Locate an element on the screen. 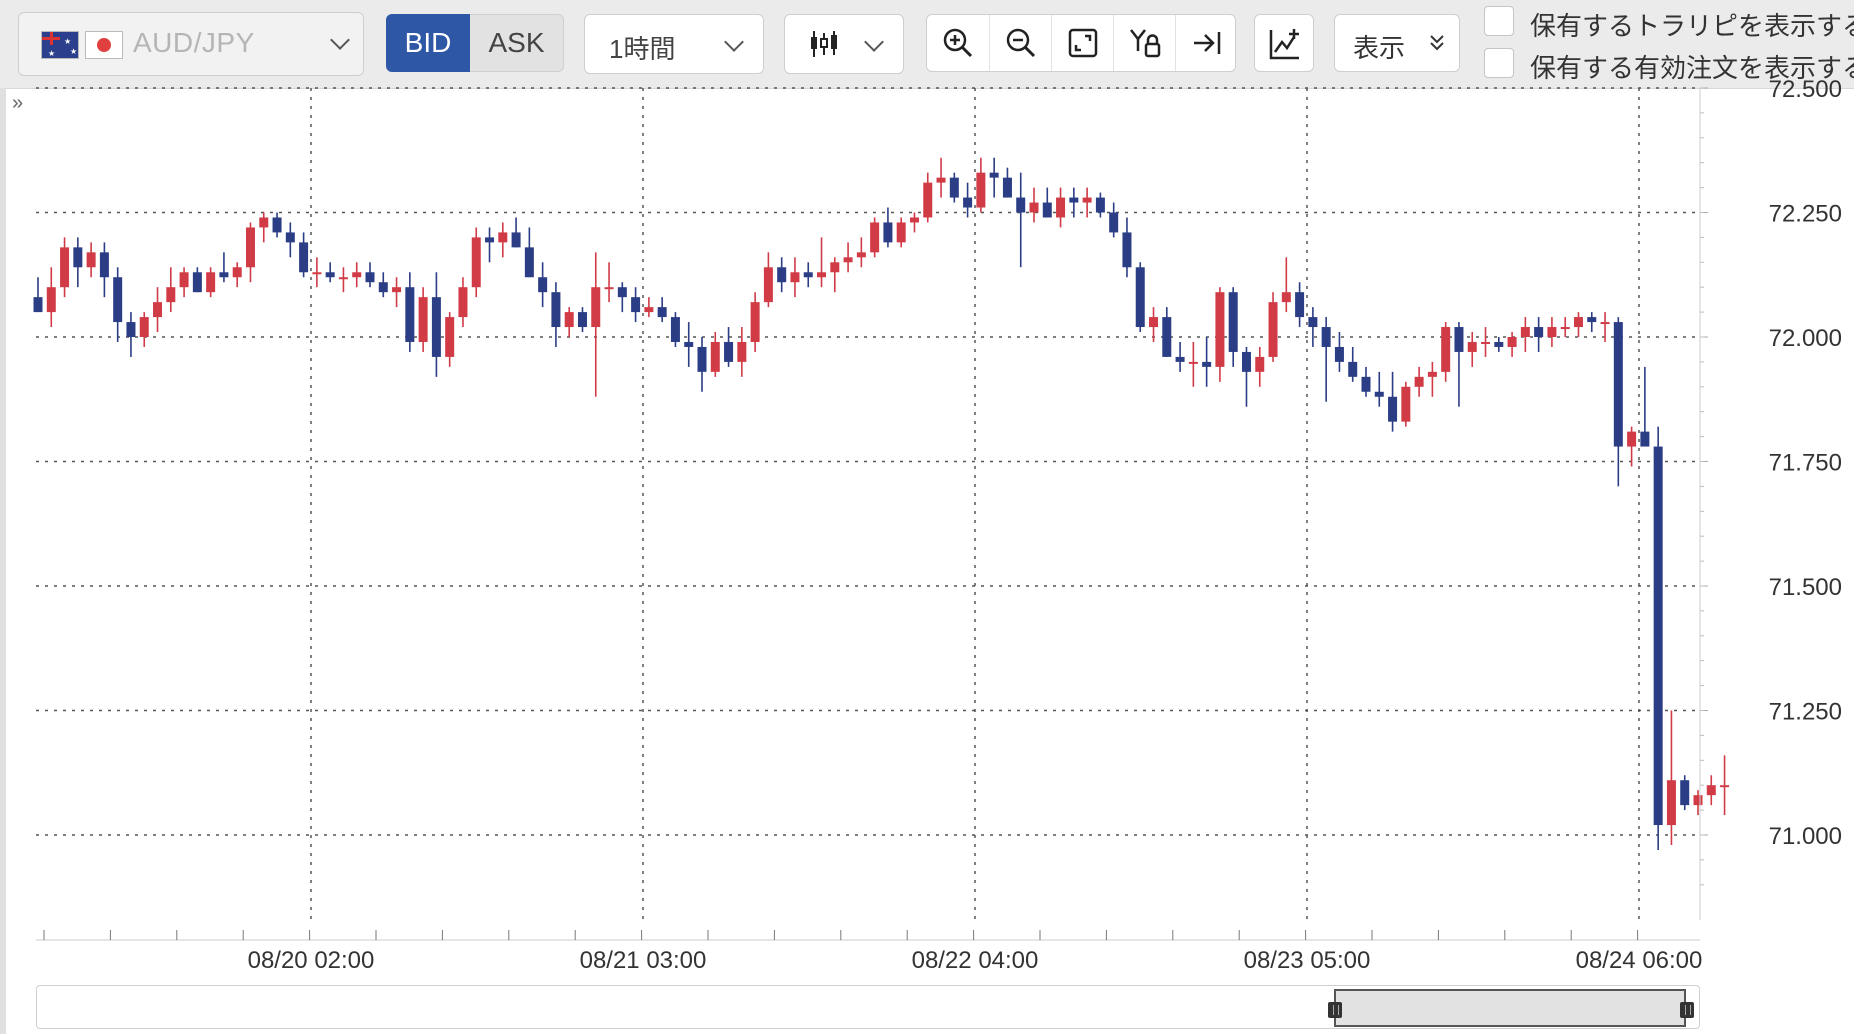  range-selection is located at coordinates (1510, 1008).